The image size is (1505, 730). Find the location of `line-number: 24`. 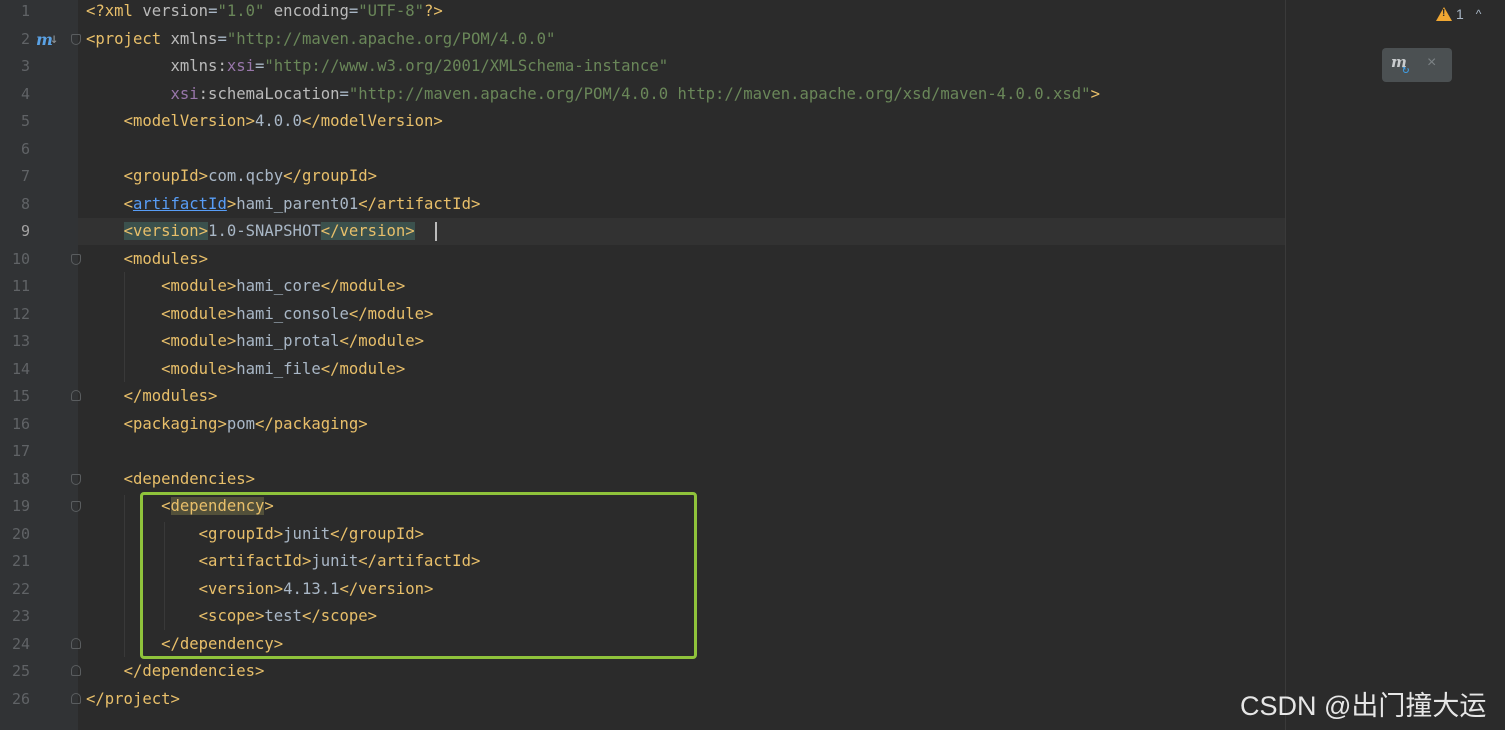

line-number: 24 is located at coordinates (20, 643).